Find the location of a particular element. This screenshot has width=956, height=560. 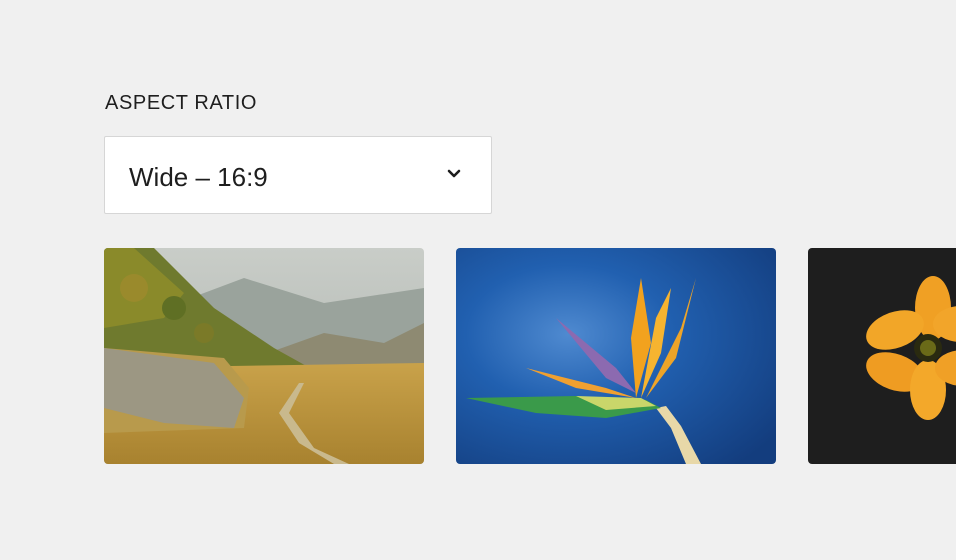

image-thumbnail-mountain-meadow is located at coordinates (264, 356).